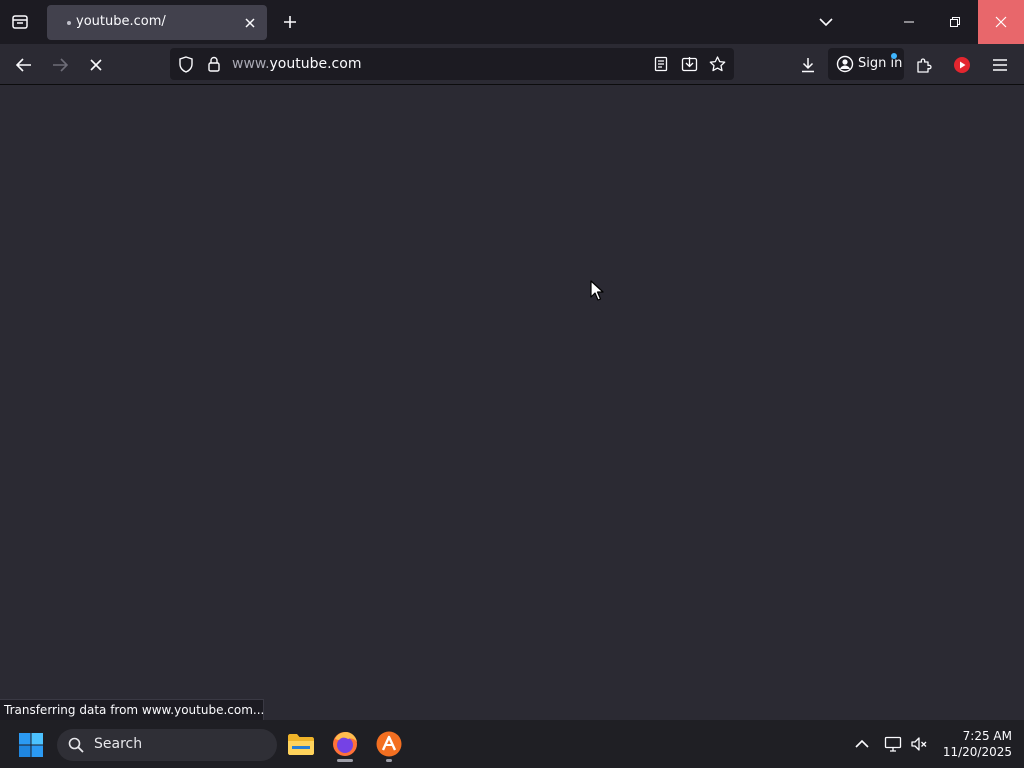 The image size is (1024, 768). I want to click on chevron-up-icon, so click(862, 743).